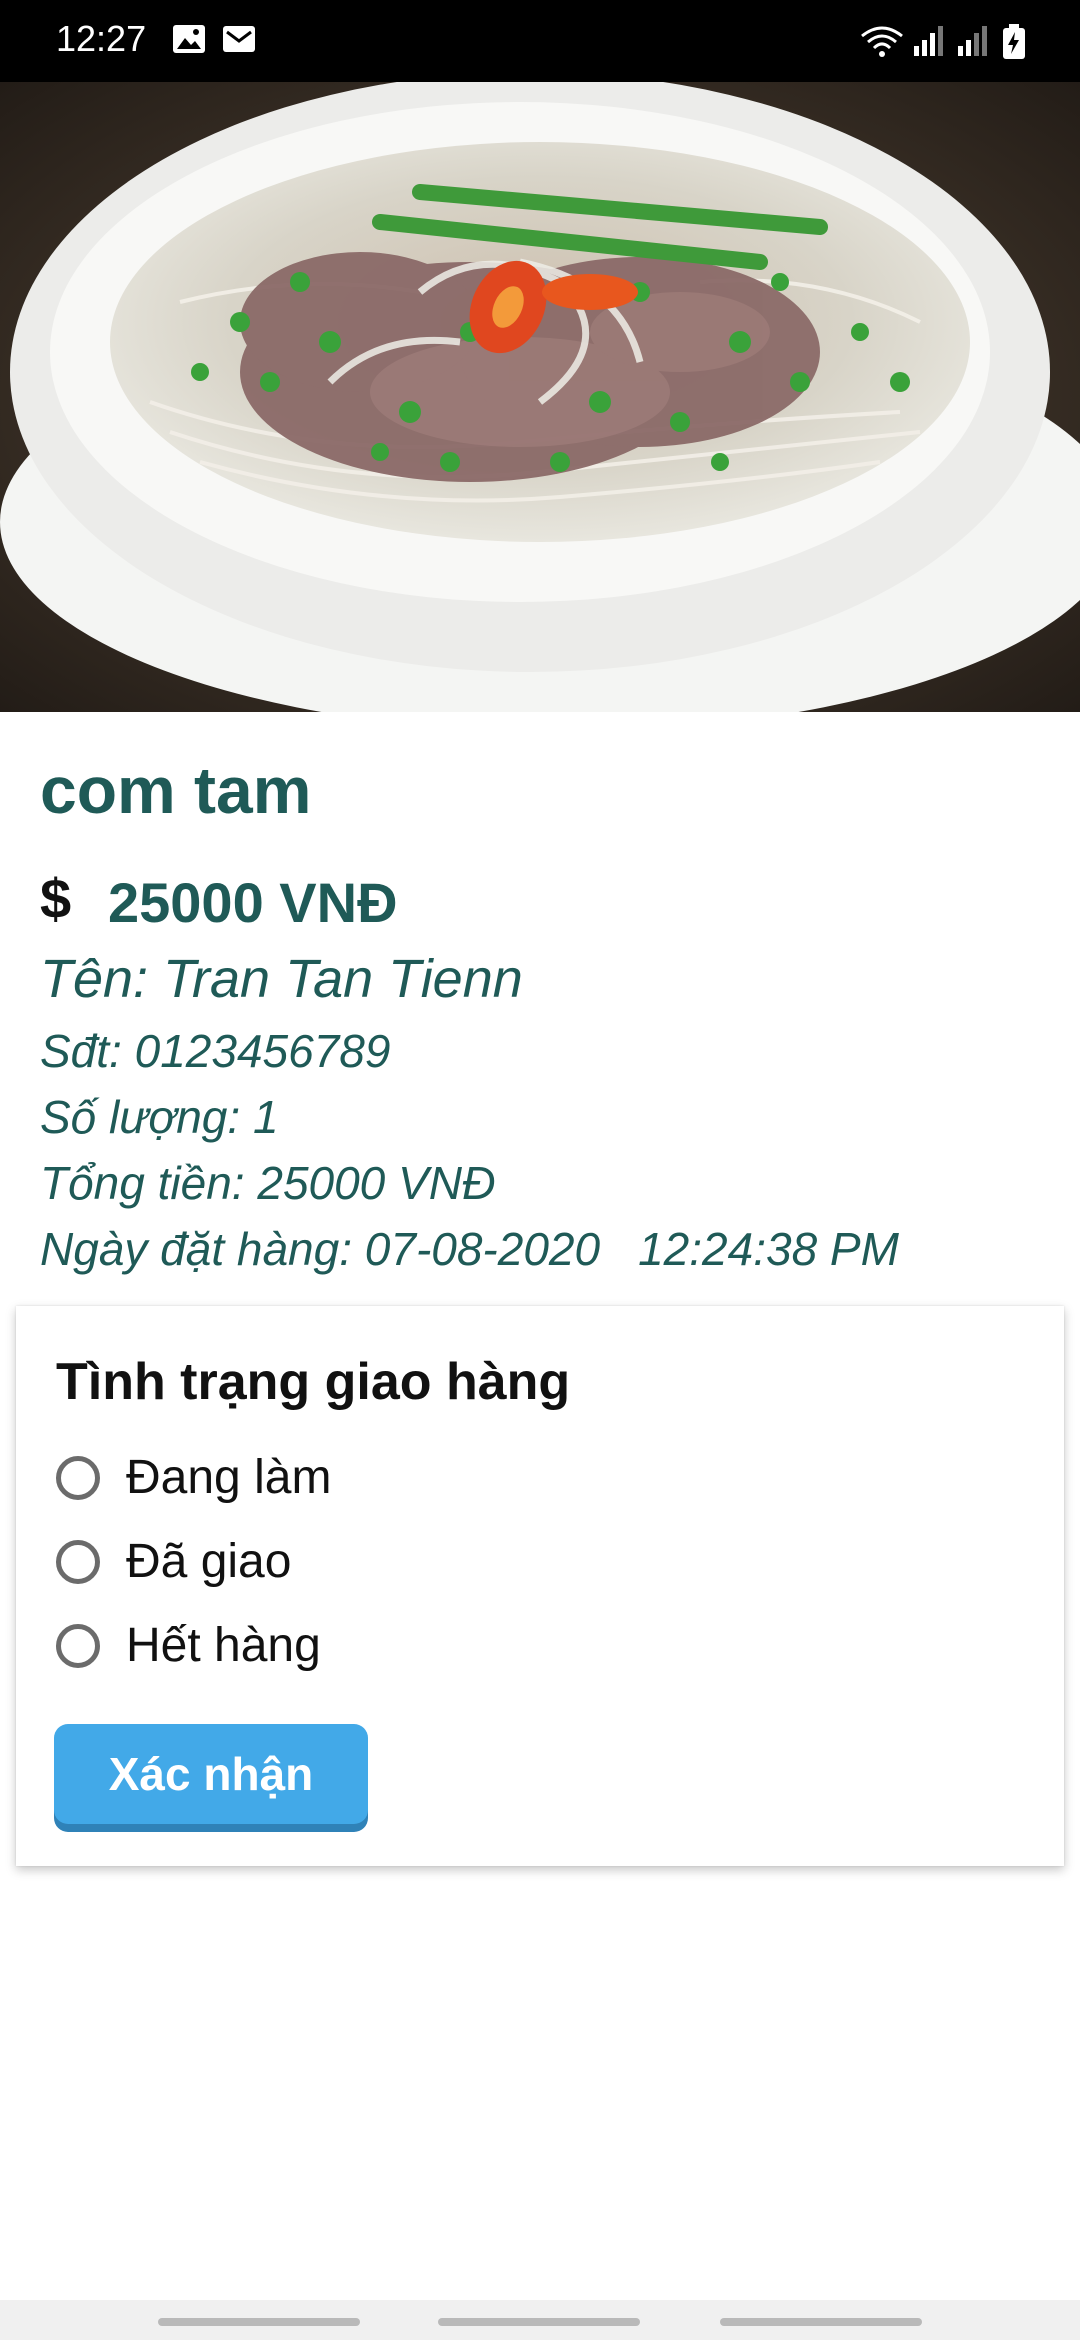 The width and height of the screenshot is (1080, 2340). What do you see at coordinates (56, 898) in the screenshot?
I see `dollar-icon: $` at bounding box center [56, 898].